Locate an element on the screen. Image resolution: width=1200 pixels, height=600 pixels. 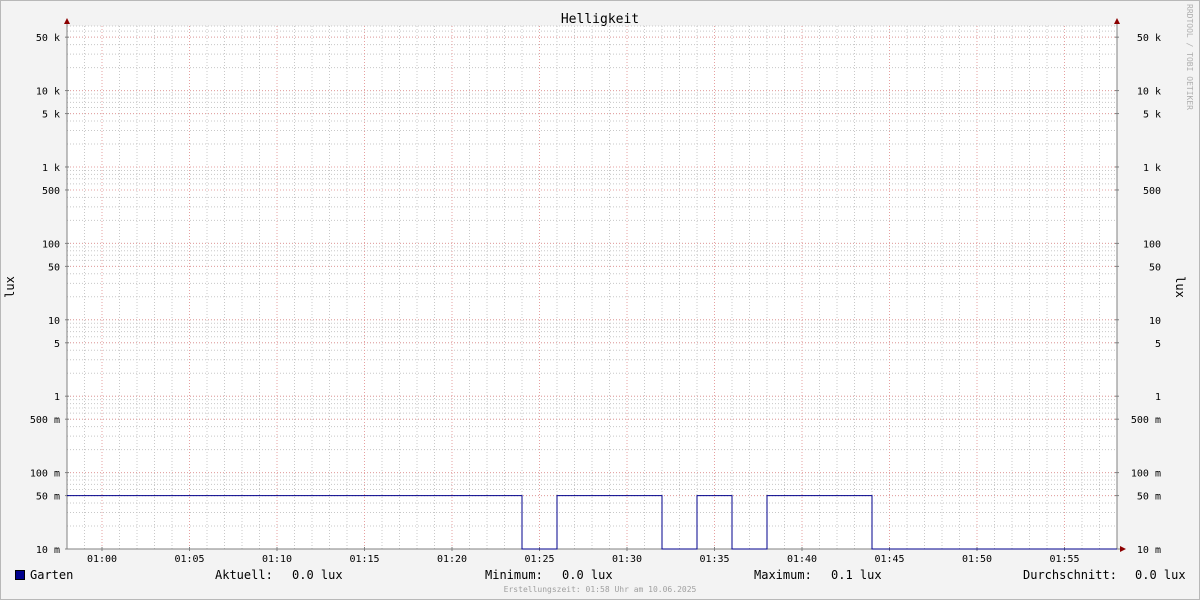
x-tick-label: 01:05 is located at coordinates (189, 559).